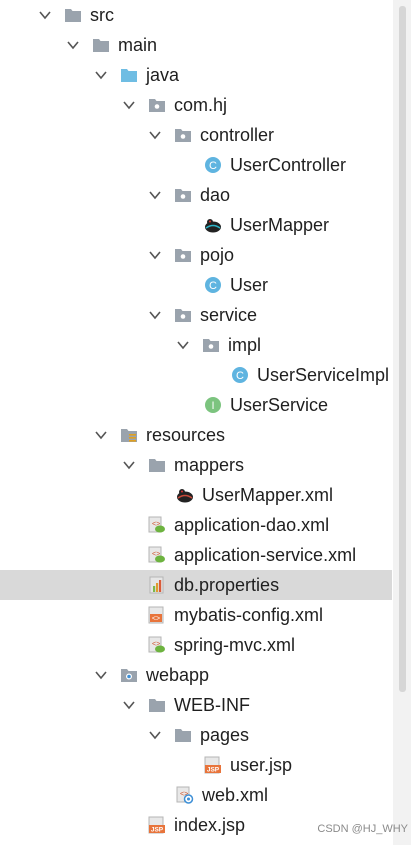  I want to click on tree-row-db-properties: db.properties, so click(196, 585).